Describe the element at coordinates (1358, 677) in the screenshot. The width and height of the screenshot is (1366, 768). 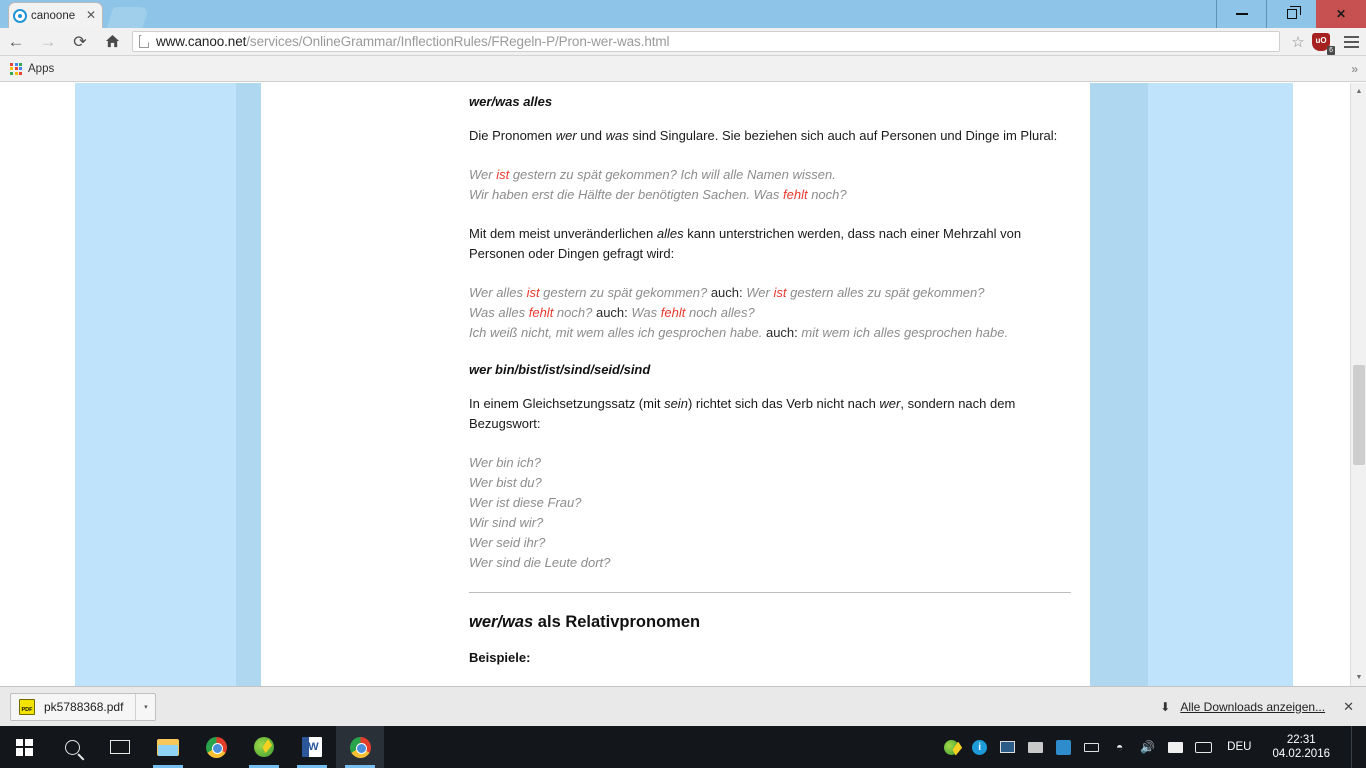
I see `scroll-down-icon: ▼` at that location.